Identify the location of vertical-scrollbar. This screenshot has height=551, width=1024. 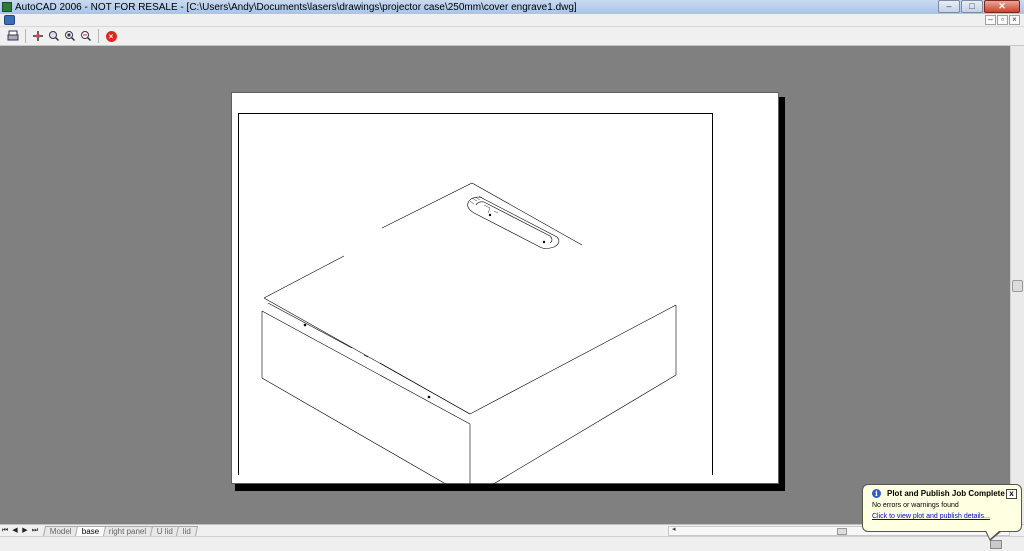
(1017, 285).